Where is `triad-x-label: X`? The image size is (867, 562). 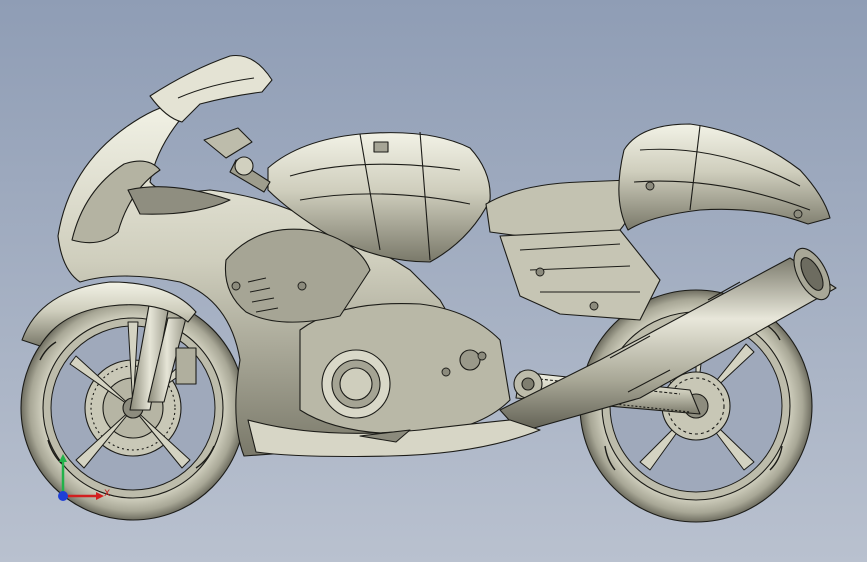 triad-x-label: X is located at coordinates (107, 494).